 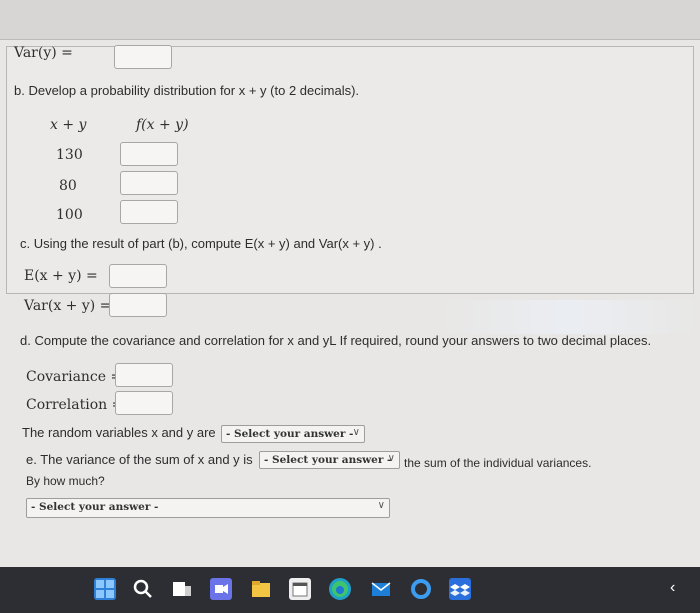 What do you see at coordinates (69, 215) in the screenshot?
I see `table-row-value: 100` at bounding box center [69, 215].